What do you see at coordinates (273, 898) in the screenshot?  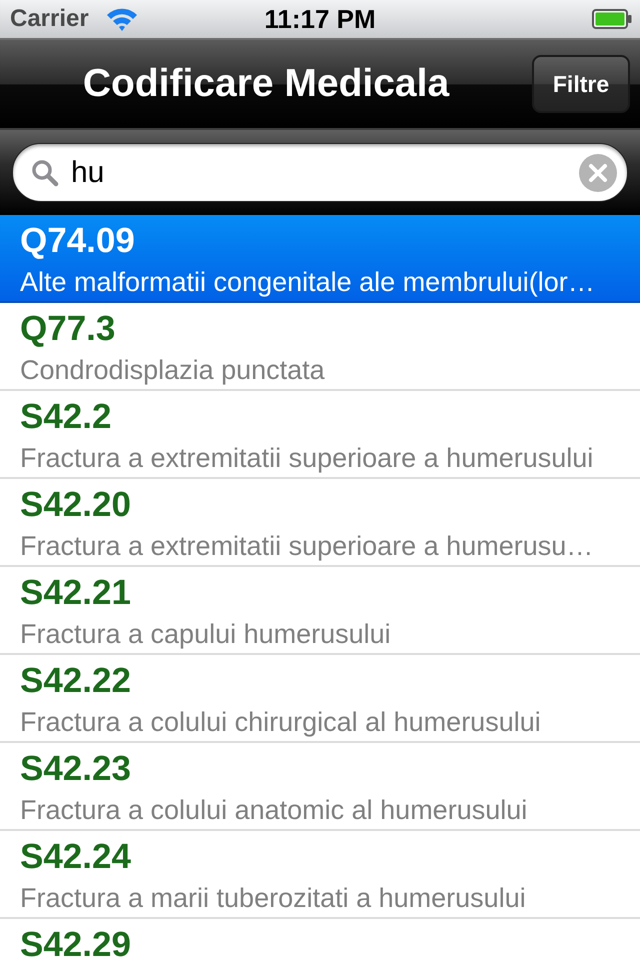 I see `result-description: Fractura a marii tuberozitati a humerusului` at bounding box center [273, 898].